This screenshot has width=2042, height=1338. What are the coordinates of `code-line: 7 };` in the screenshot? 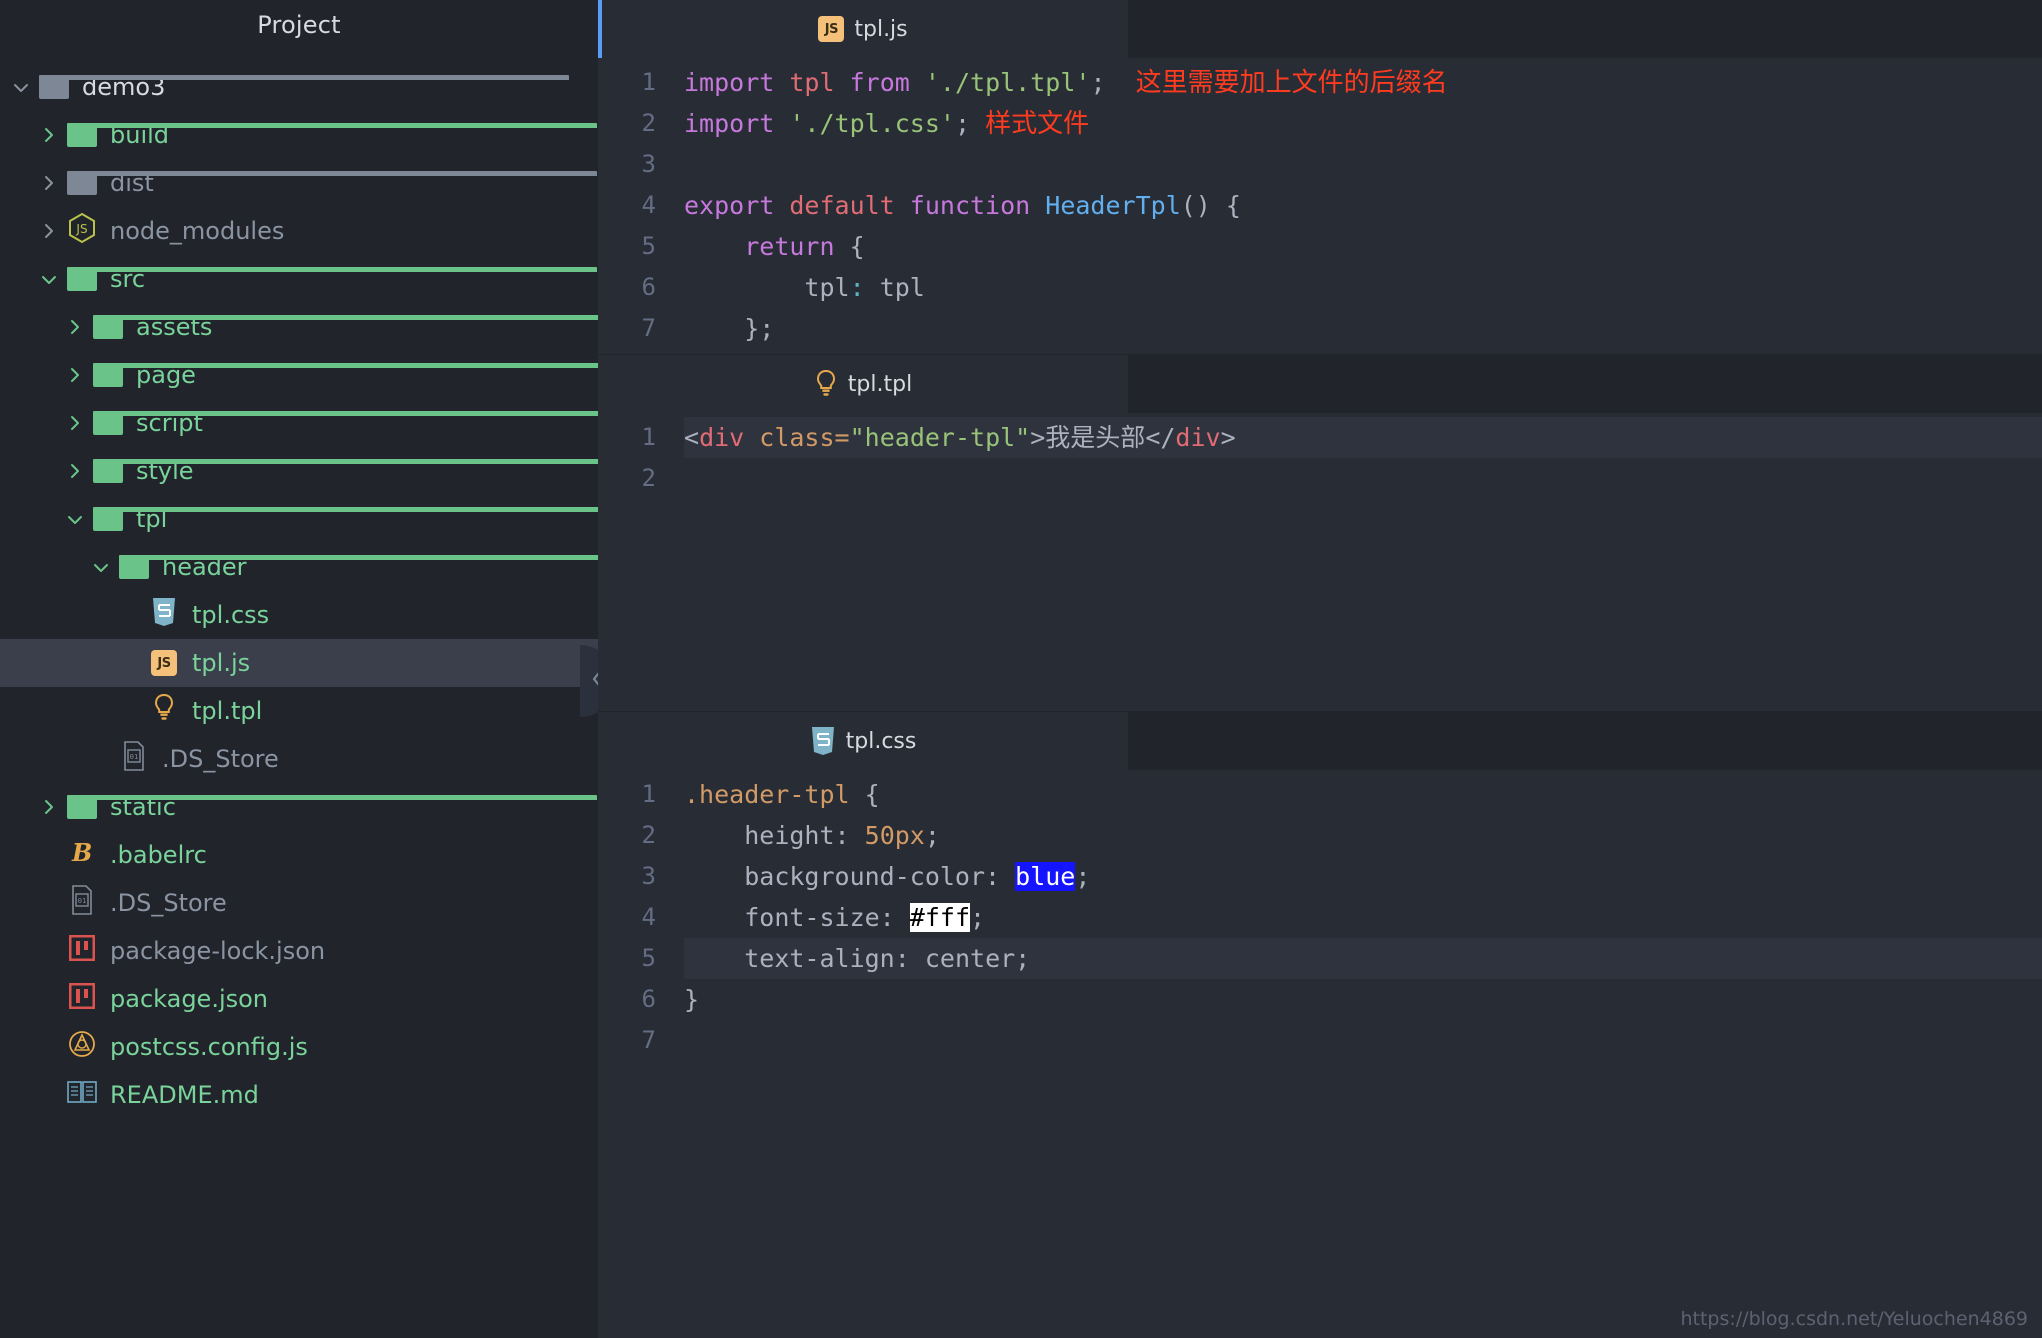 It's located at (1320, 328).